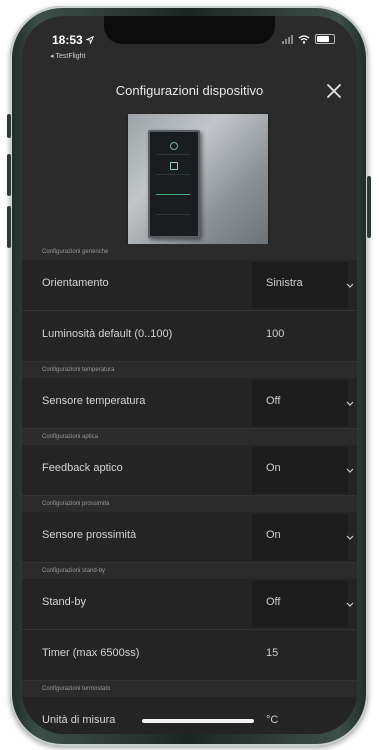  I want to click on section-label: Configurazioni prossimità, so click(189, 504).